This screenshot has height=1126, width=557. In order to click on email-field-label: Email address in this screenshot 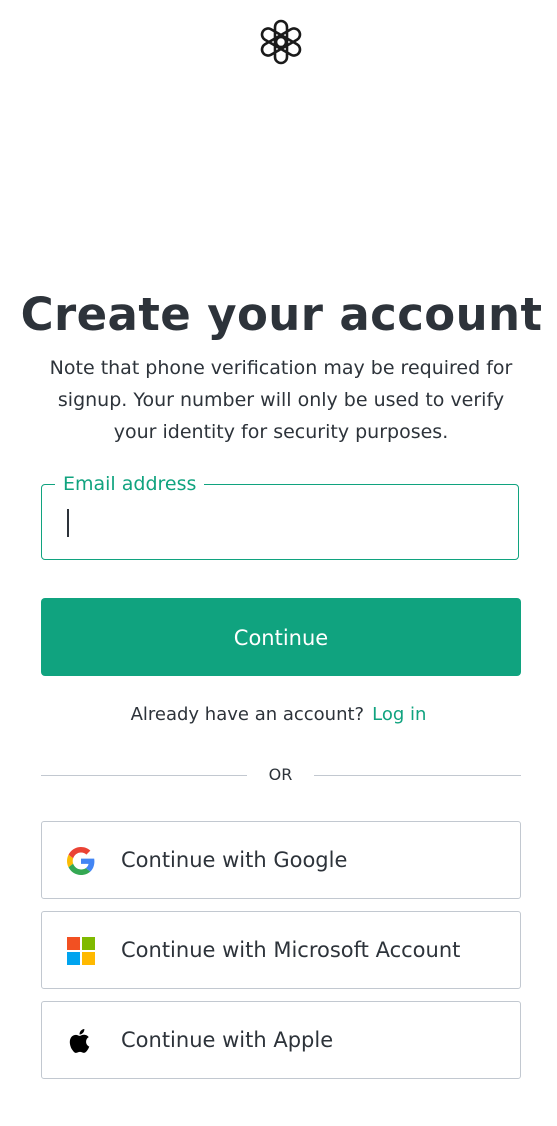, I will do `click(130, 484)`.